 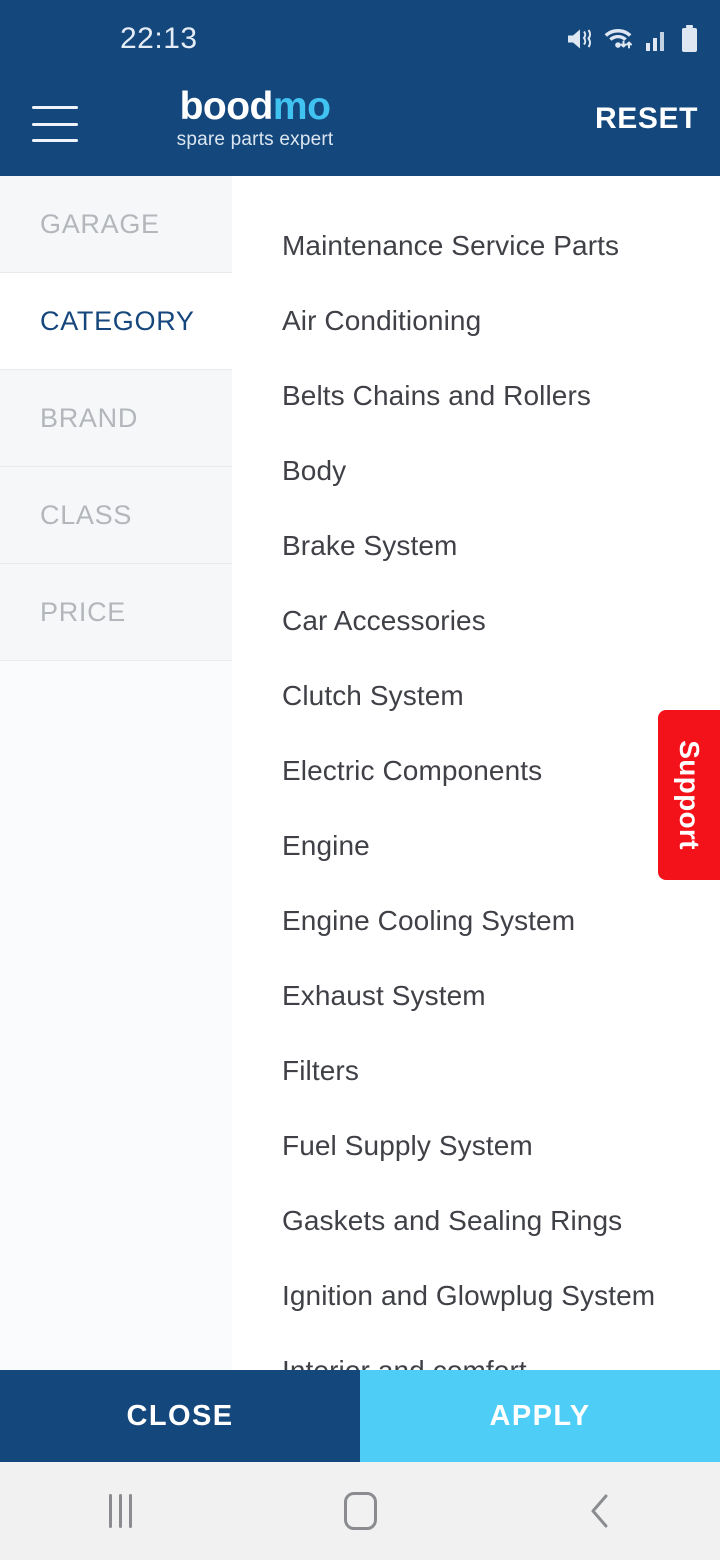 I want to click on sidebar-item-label: PRICE, so click(x=83, y=611).